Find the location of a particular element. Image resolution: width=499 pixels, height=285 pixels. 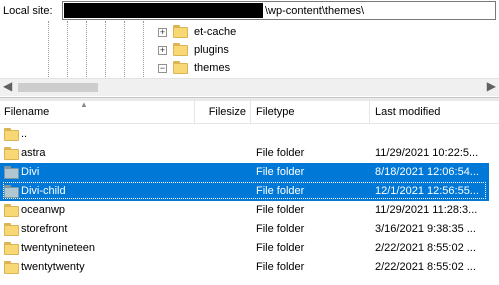

scroll-thumb is located at coordinates (58, 87).